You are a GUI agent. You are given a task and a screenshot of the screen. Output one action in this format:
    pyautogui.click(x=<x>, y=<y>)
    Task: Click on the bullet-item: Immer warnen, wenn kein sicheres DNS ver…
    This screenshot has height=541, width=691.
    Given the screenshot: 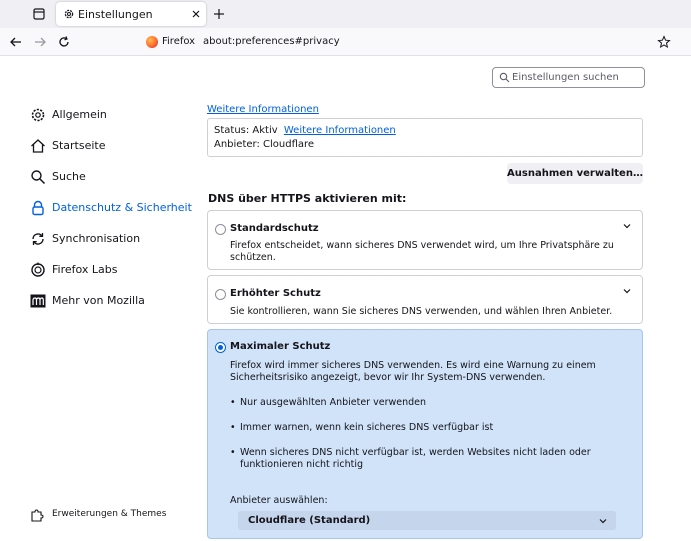 What is the action you would take?
    pyautogui.click(x=425, y=428)
    